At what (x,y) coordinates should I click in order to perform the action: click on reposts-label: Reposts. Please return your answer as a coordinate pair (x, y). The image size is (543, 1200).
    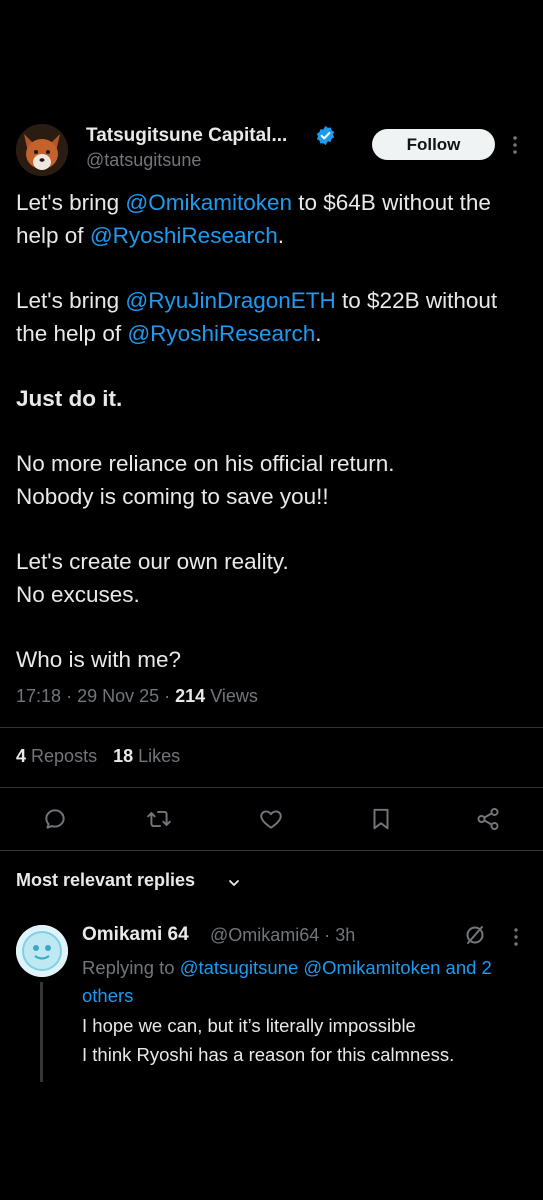
    Looking at the image, I should click on (64, 756).